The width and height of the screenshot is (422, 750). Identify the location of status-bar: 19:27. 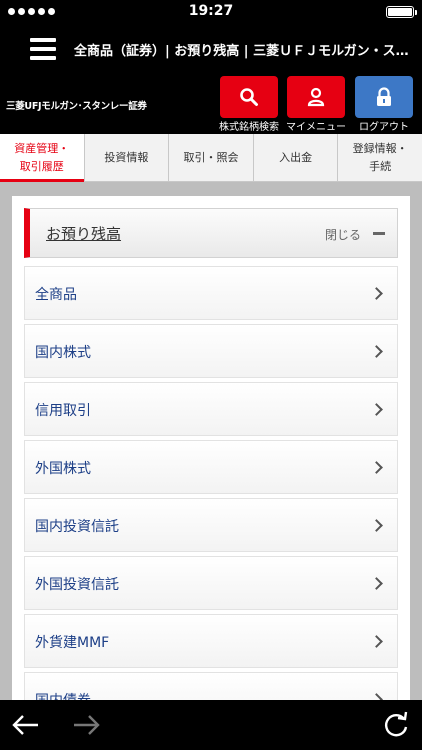
(211, 12).